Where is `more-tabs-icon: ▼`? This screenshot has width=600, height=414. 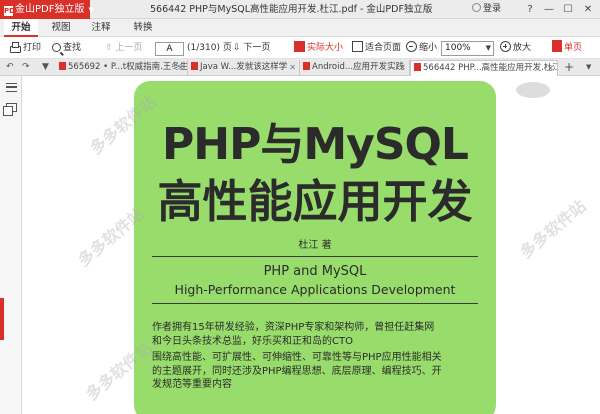 more-tabs-icon: ▼ is located at coordinates (45, 67).